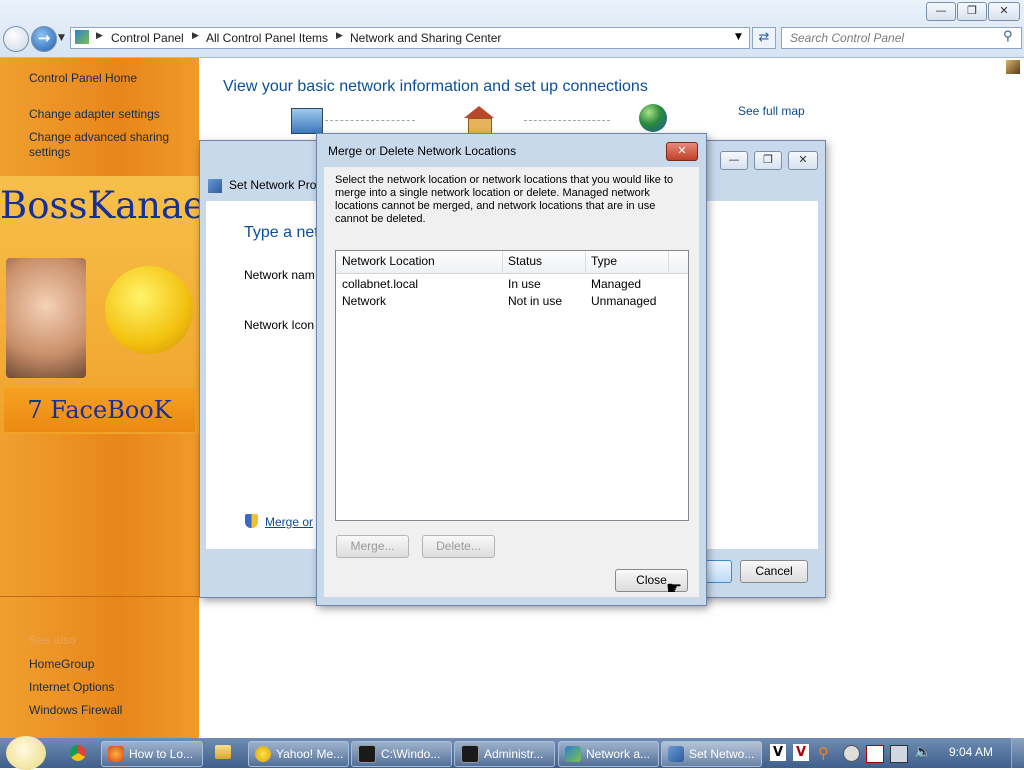  I want to click on cancel-button: Cancel, so click(774, 571).